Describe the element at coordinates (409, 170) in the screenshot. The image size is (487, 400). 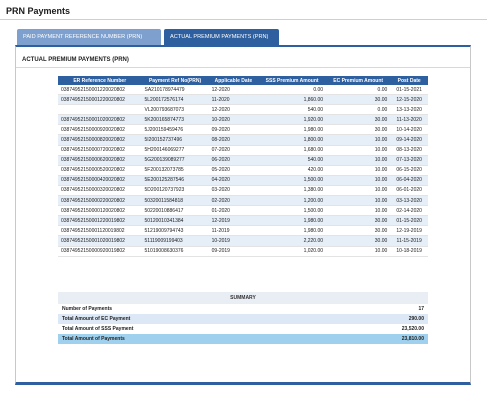
I see `cell-post-date: 06-15-2020` at that location.